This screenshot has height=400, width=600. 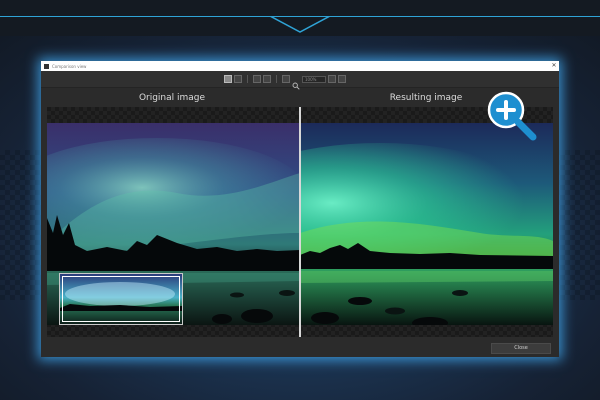 What do you see at coordinates (332, 79) in the screenshot?
I see `toggle-preview-button` at bounding box center [332, 79].